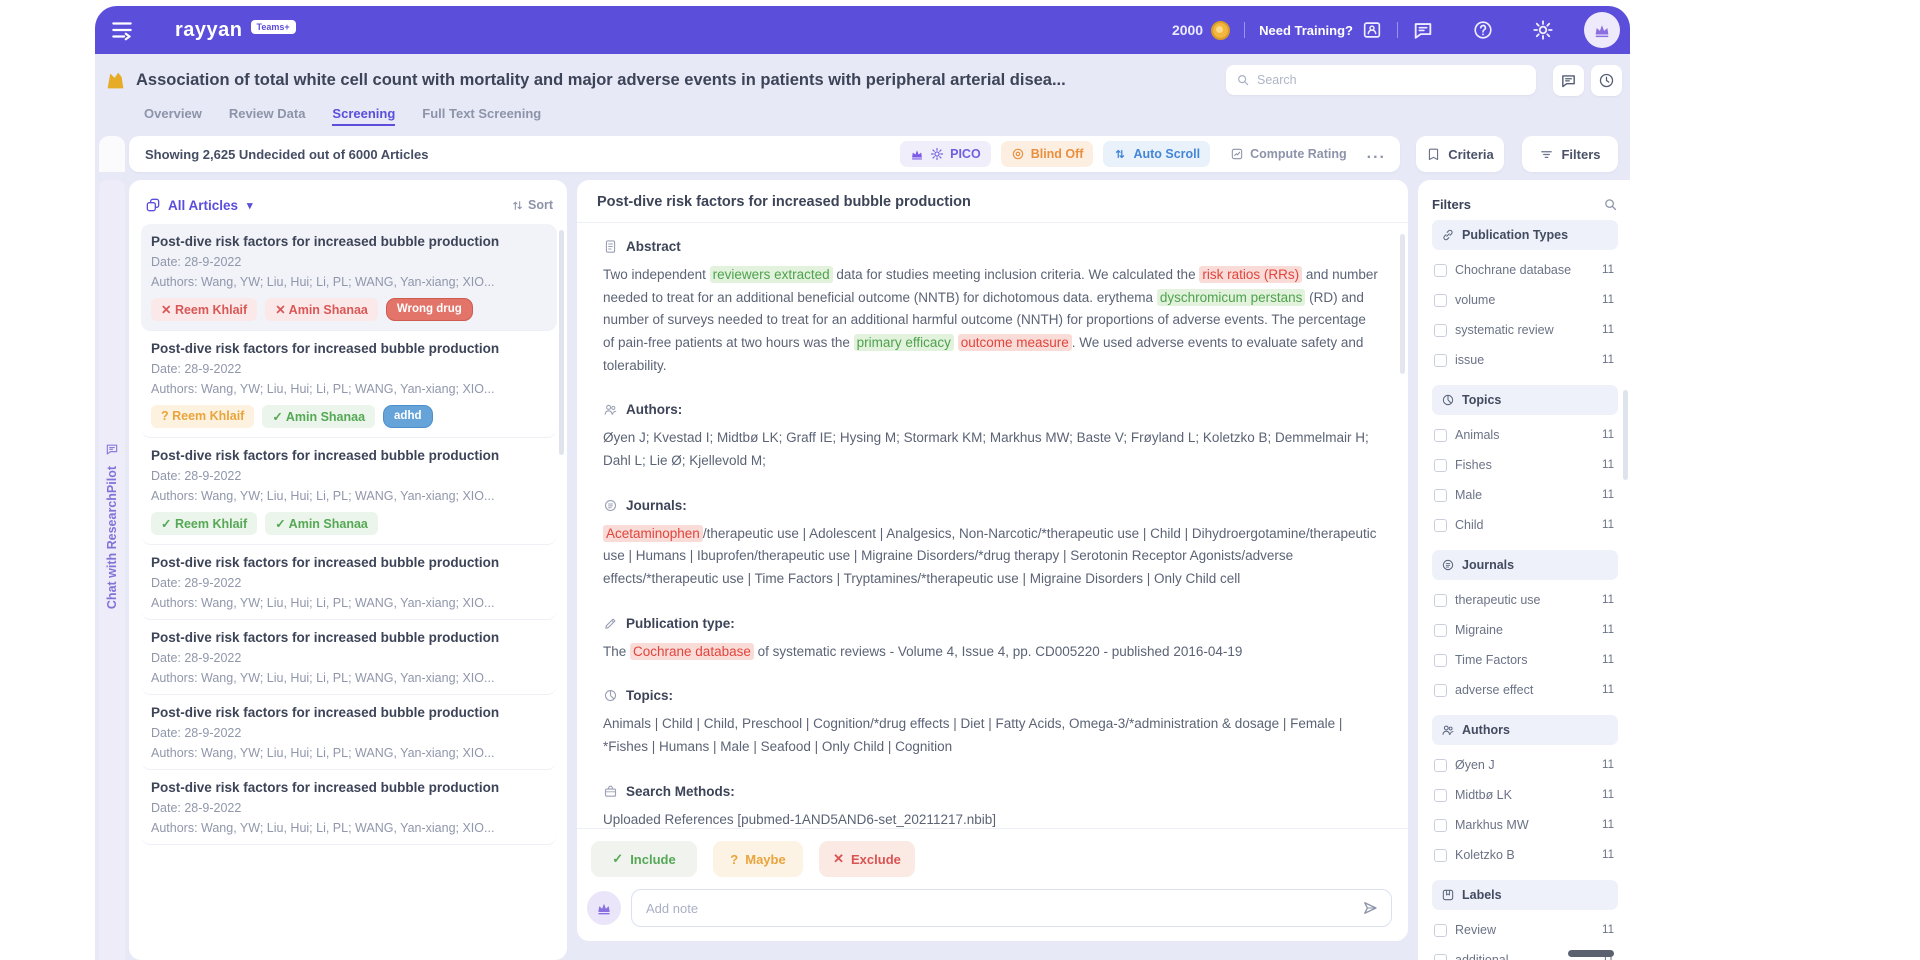  What do you see at coordinates (1525, 330) in the screenshot?
I see `filter-item: systematic review 11` at bounding box center [1525, 330].